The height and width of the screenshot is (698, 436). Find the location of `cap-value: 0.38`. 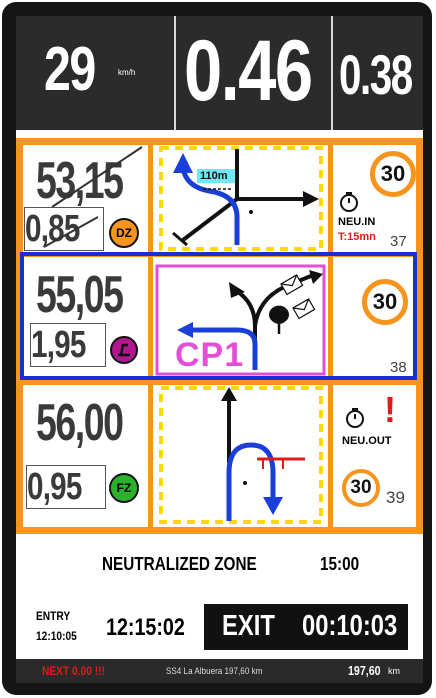

cap-value: 0.38 is located at coordinates (376, 74).